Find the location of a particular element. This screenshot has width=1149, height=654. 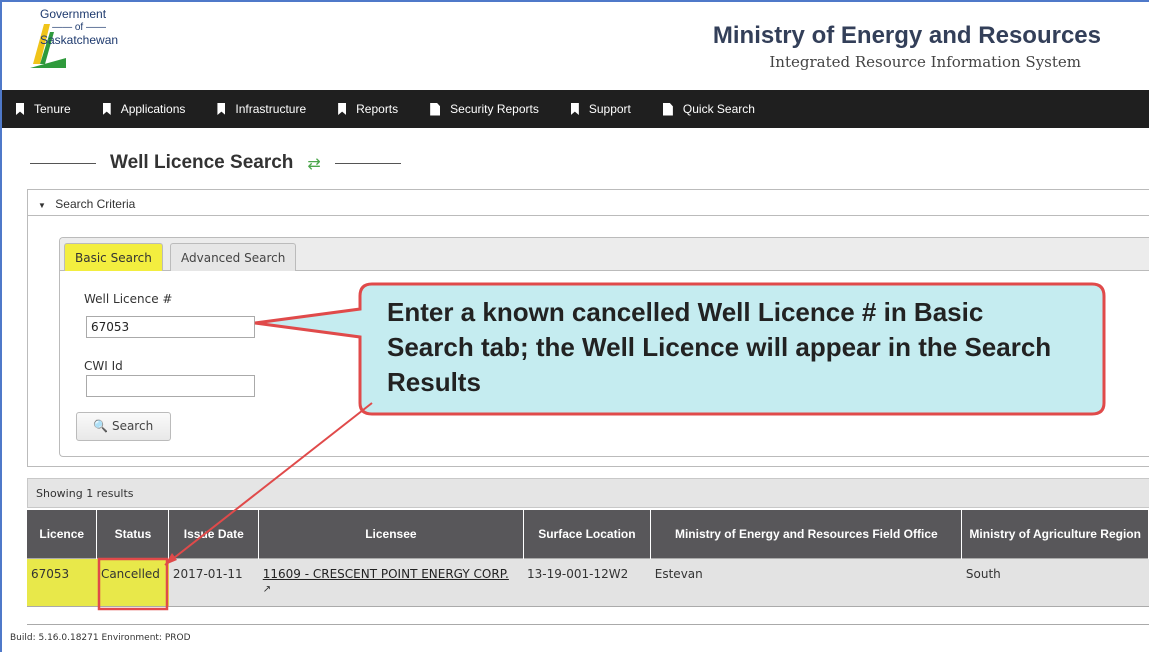

title-rule-left is located at coordinates (63, 163).